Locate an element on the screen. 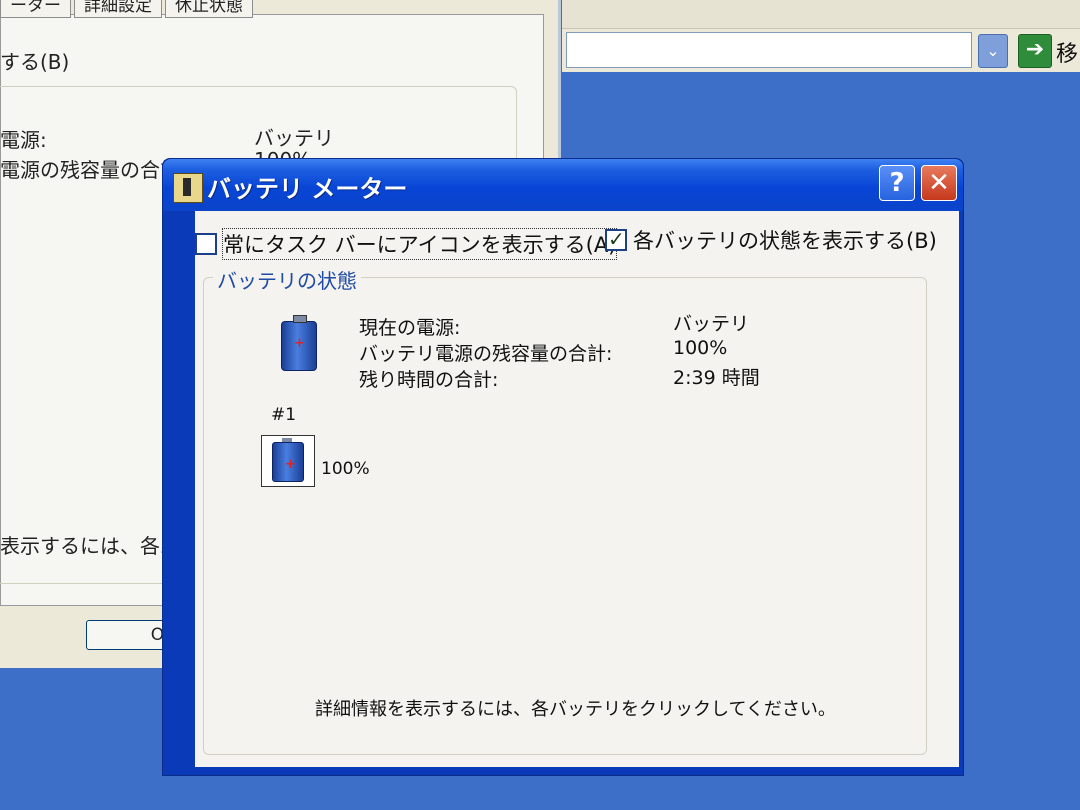  menu-strip is located at coordinates (821, 14).